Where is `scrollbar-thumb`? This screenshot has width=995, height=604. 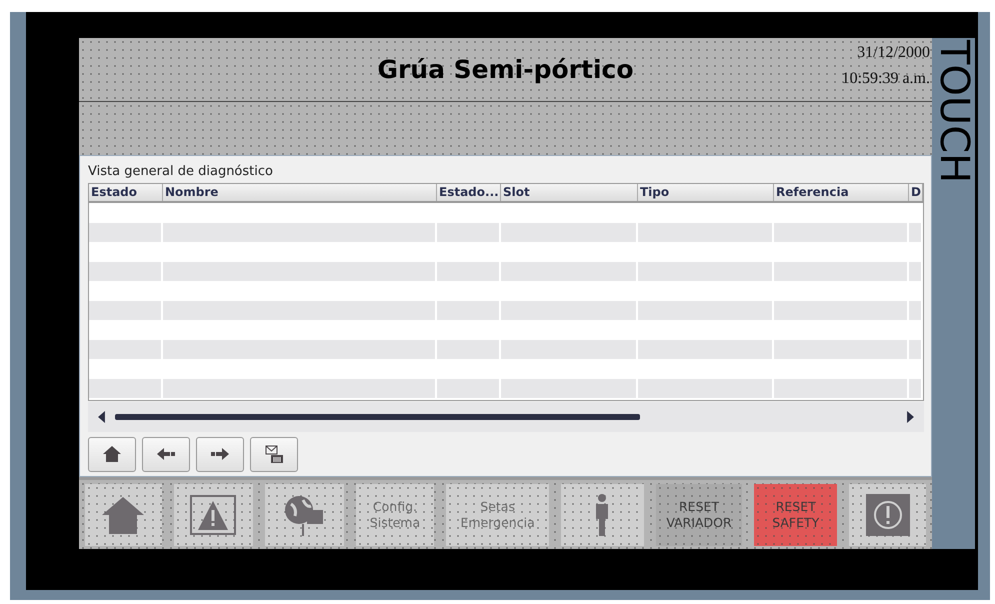 scrollbar-thumb is located at coordinates (377, 417).